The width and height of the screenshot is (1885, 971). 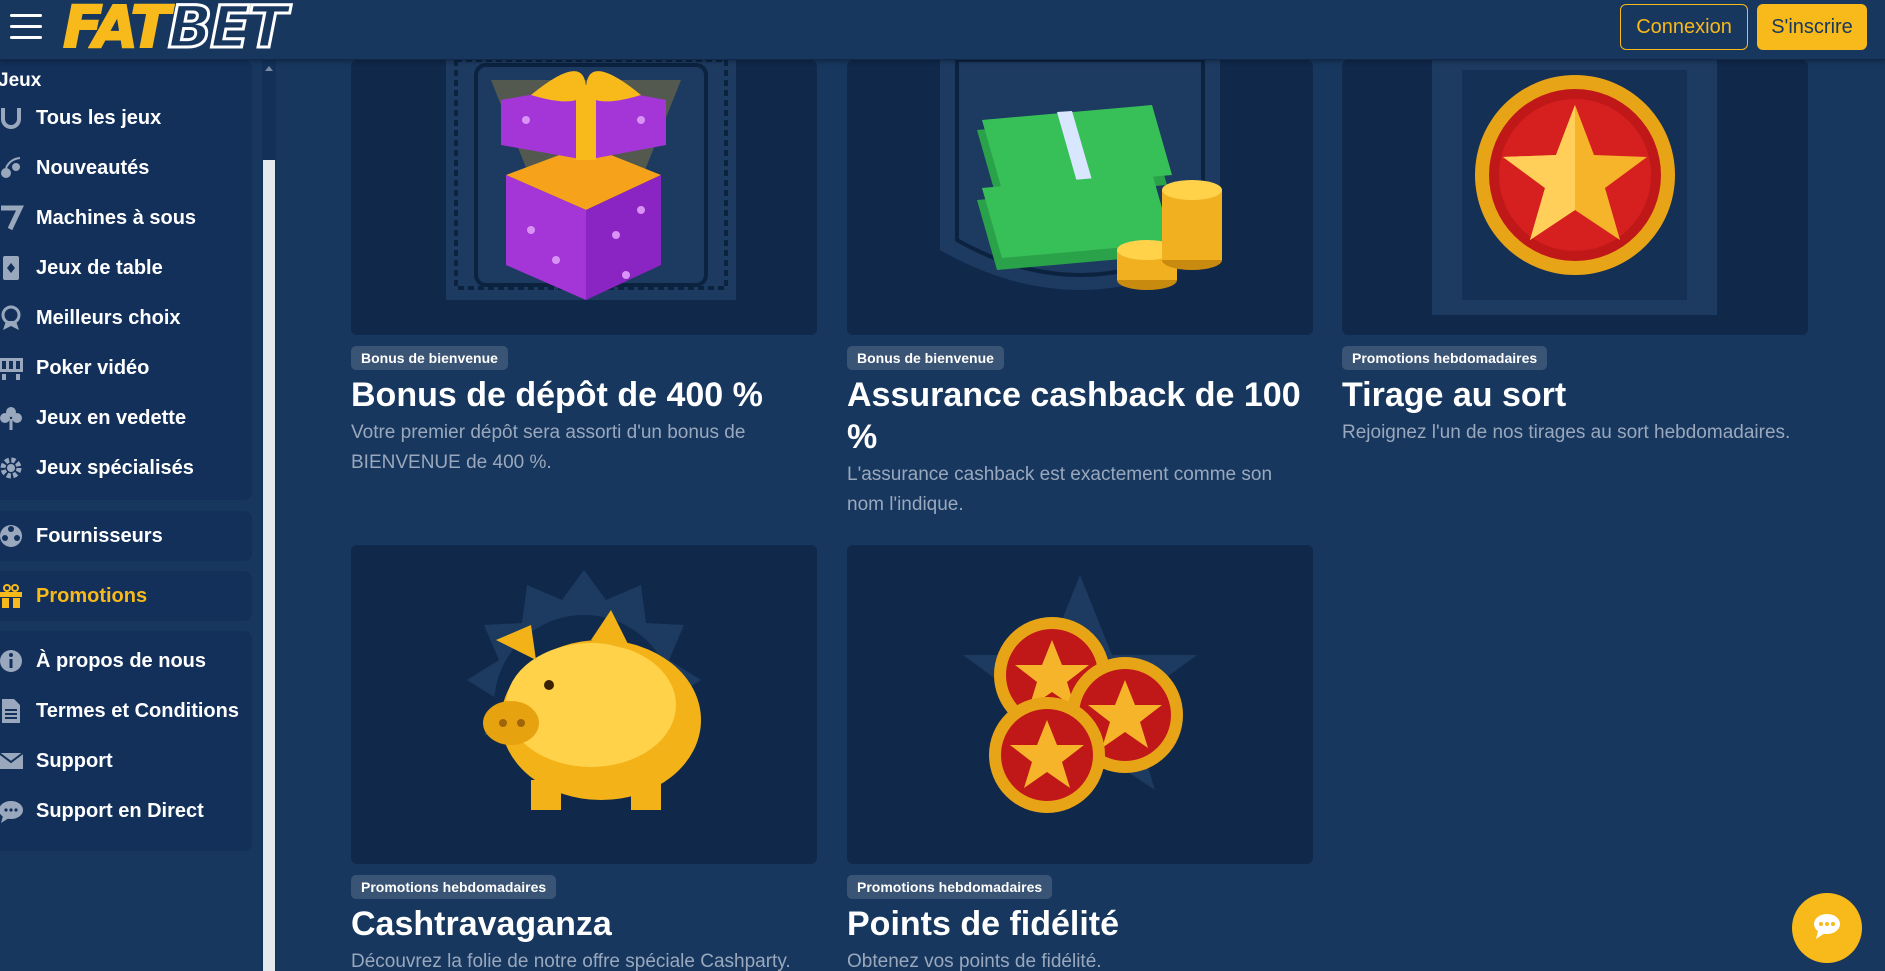 What do you see at coordinates (26, 27) in the screenshot?
I see `menu-icon` at bounding box center [26, 27].